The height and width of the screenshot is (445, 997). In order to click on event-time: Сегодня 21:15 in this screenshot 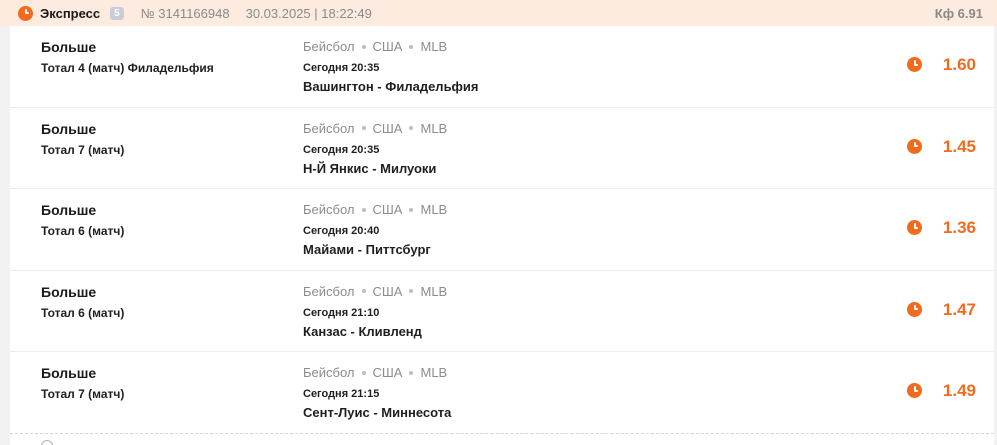, I will do `click(341, 394)`.